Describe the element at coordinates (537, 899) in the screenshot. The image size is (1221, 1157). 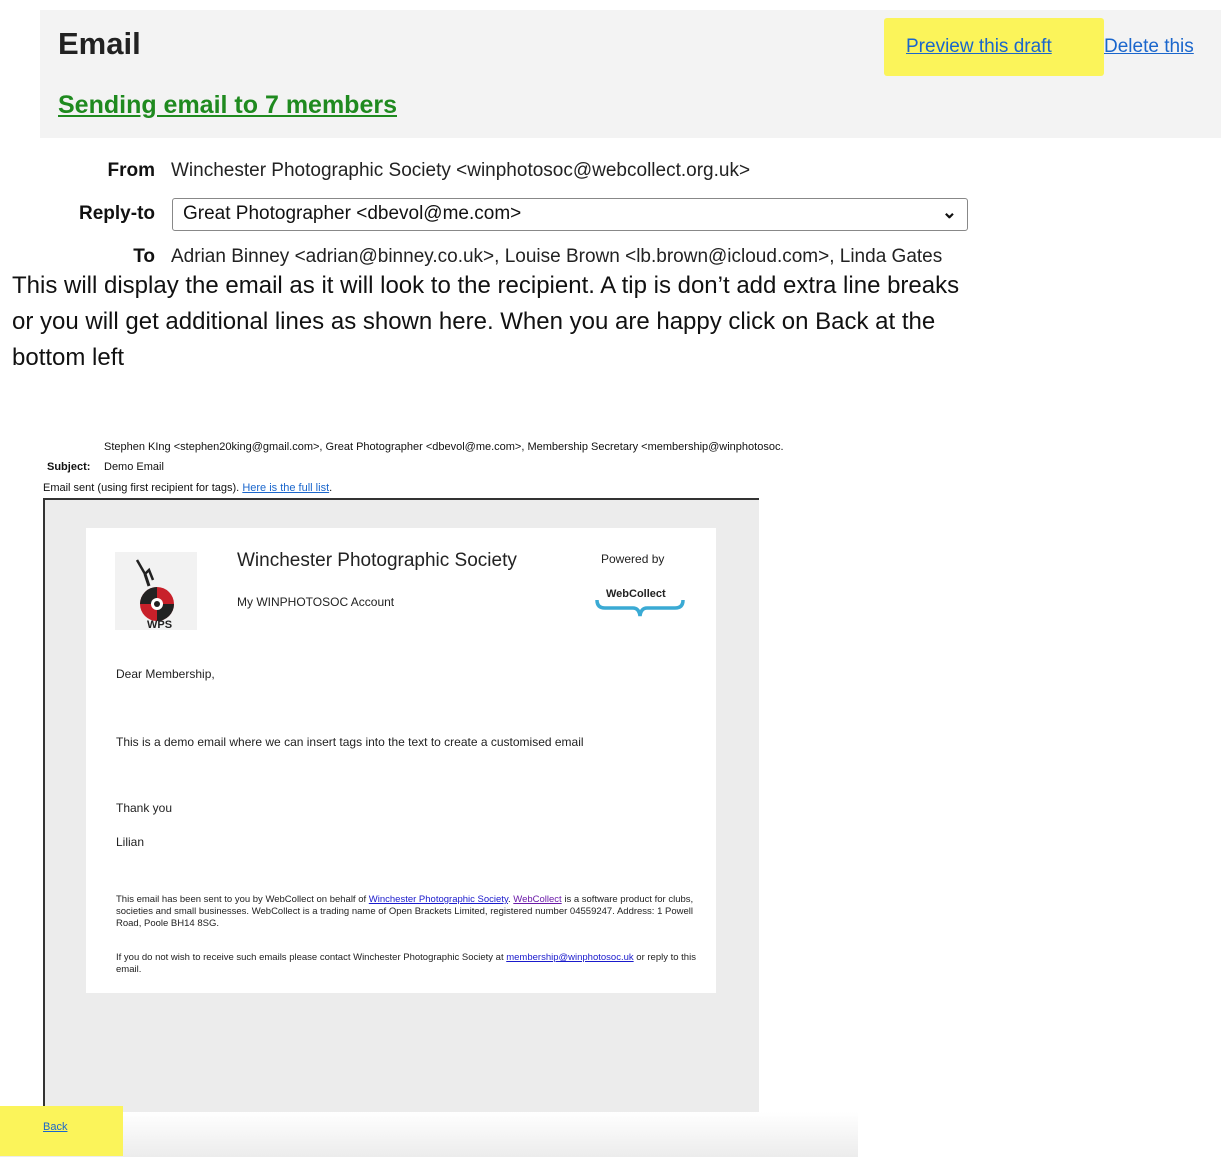
I see `webcollect-link: WebCollect` at that location.